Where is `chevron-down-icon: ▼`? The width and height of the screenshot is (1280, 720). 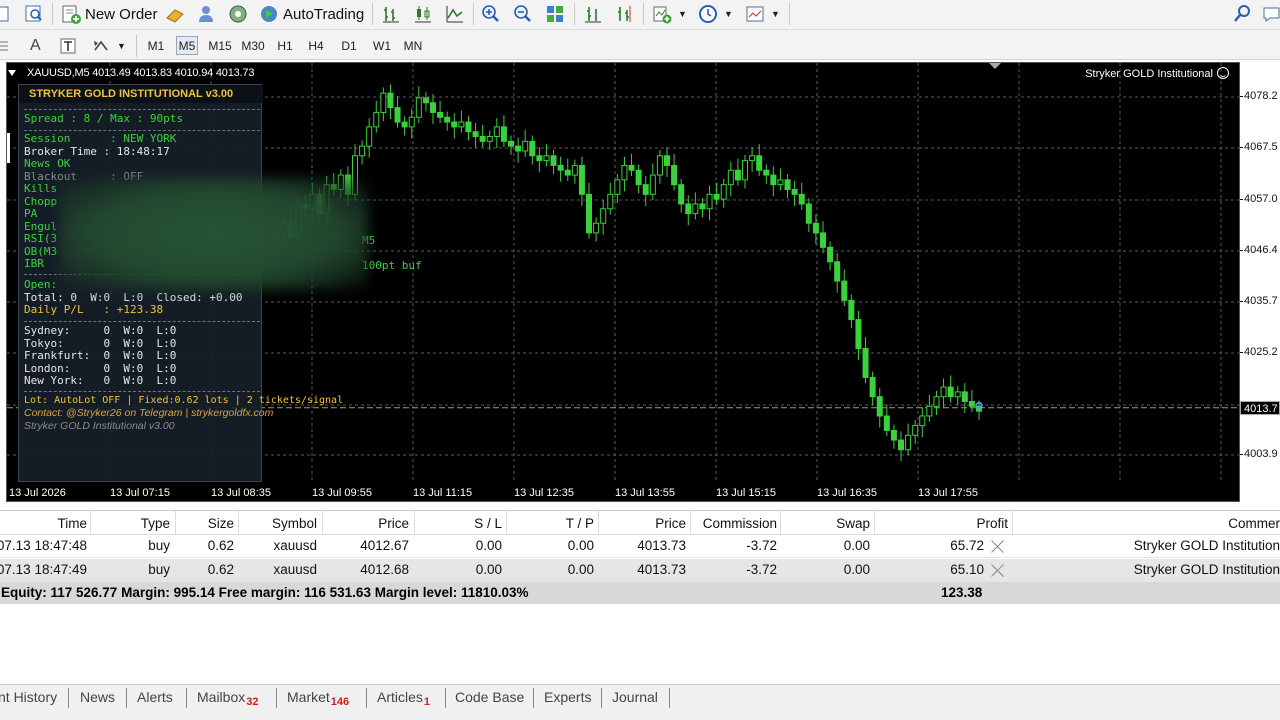 chevron-down-icon: ▼ is located at coordinates (775, 14).